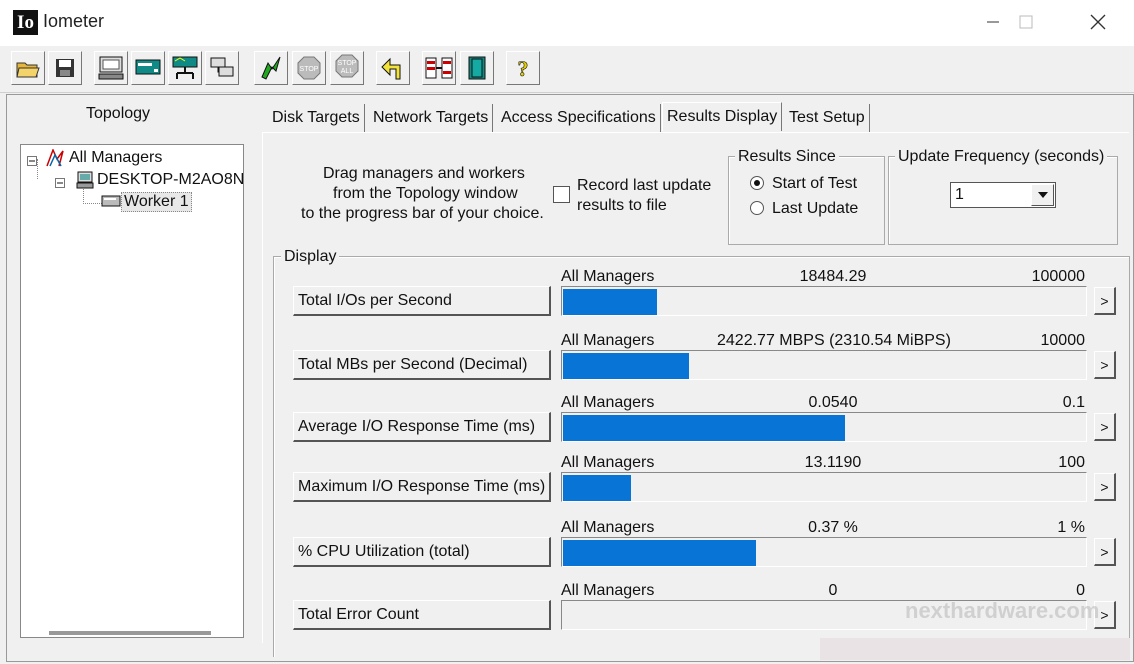 Image resolution: width=1134 pixels, height=664 pixels. I want to click on exit-door-icon, so click(477, 68).